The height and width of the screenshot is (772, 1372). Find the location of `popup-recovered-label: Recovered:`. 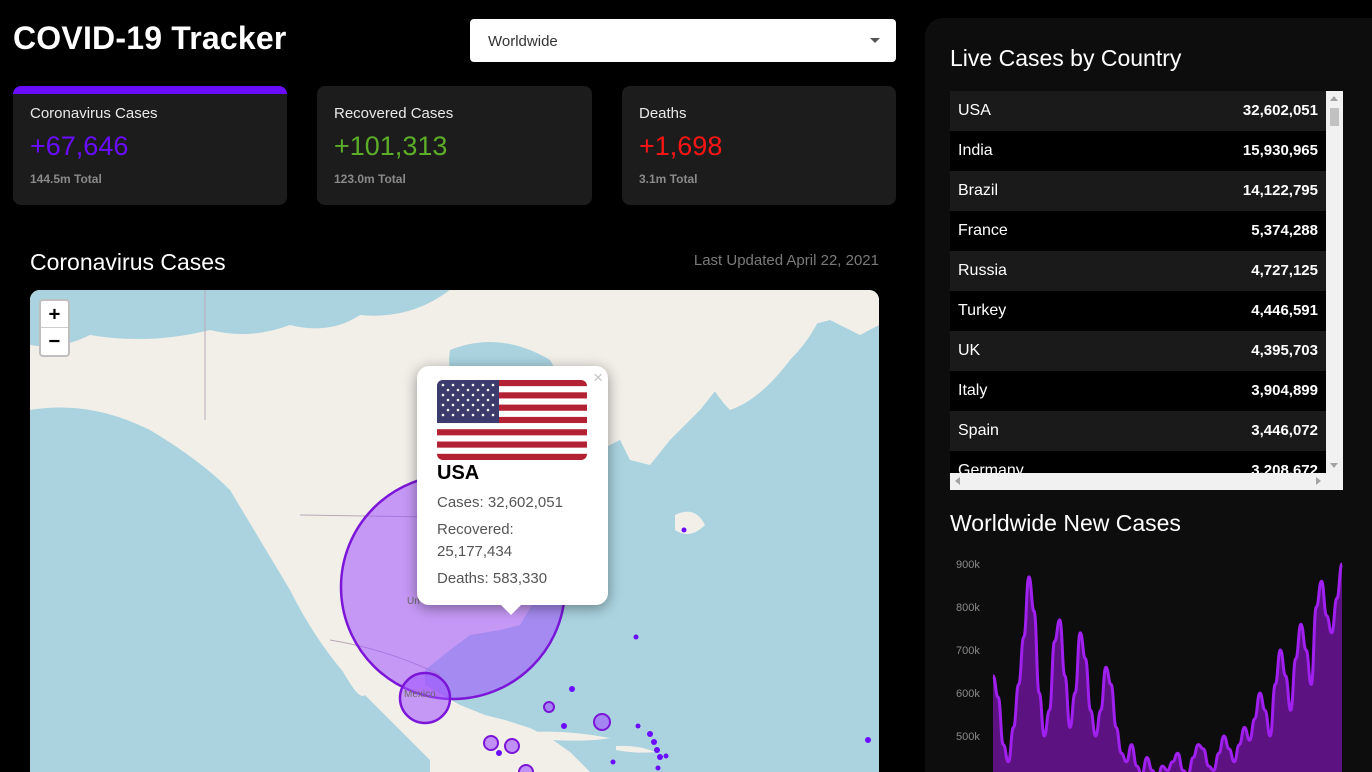

popup-recovered-label: Recovered: is located at coordinates (475, 529).